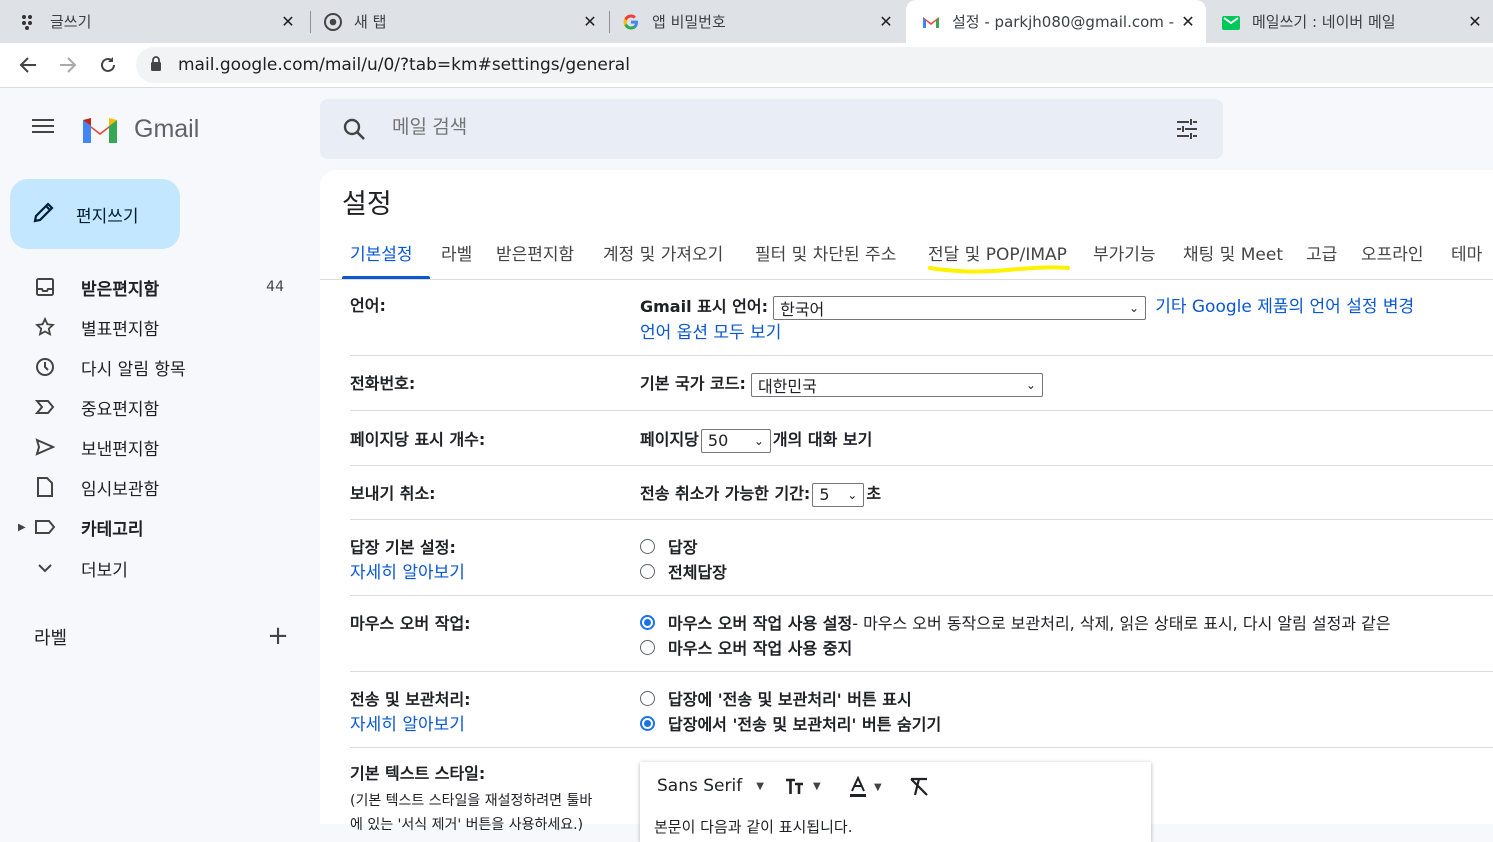 The image size is (1493, 842). Describe the element at coordinates (28, 65) in the screenshot. I see `back-arrow-icon` at that location.